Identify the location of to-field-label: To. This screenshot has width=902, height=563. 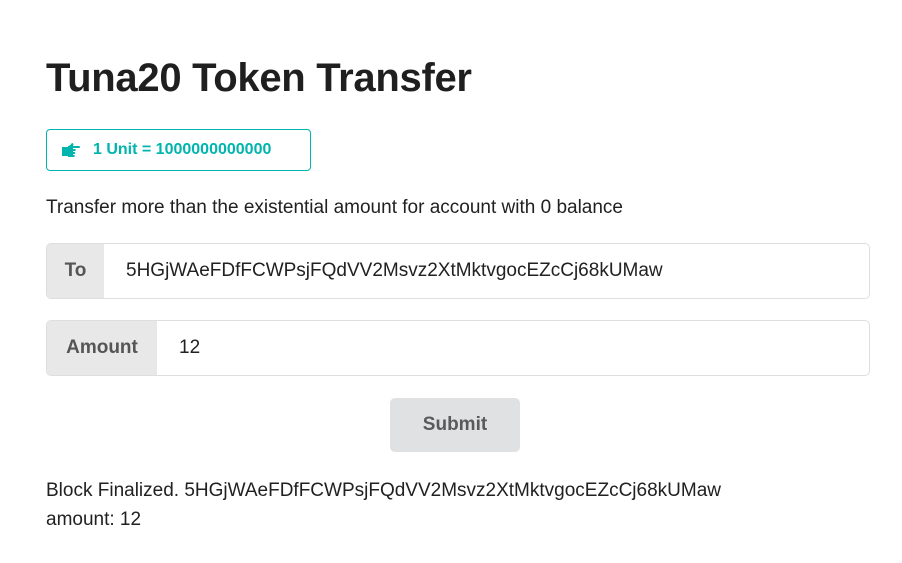
(75, 271).